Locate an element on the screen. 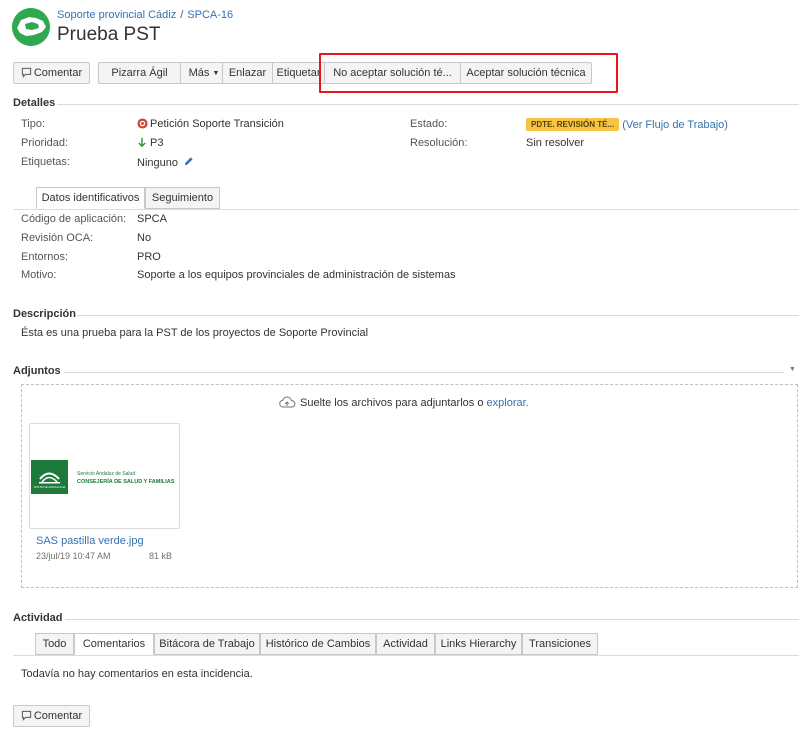 Image resolution: width=812 pixels, height=752 pixels. field-label-reason: Motivo: is located at coordinates (39, 275).